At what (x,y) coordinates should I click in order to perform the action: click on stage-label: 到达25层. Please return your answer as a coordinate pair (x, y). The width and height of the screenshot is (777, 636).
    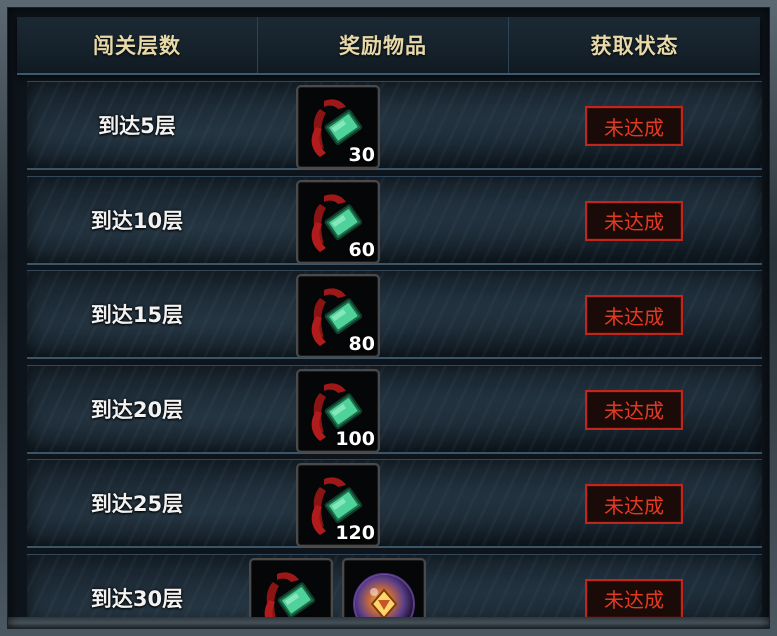
    Looking at the image, I should click on (137, 504).